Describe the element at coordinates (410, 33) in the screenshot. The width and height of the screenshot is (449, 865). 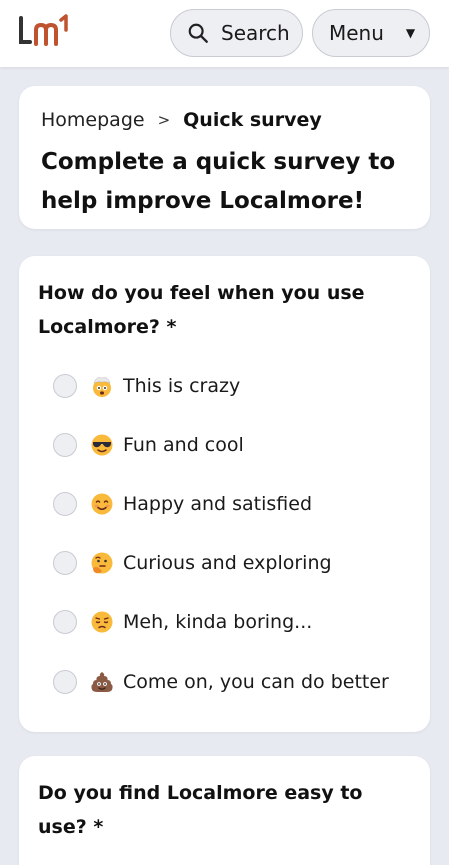
I see `caret-down-icon: ▼` at that location.